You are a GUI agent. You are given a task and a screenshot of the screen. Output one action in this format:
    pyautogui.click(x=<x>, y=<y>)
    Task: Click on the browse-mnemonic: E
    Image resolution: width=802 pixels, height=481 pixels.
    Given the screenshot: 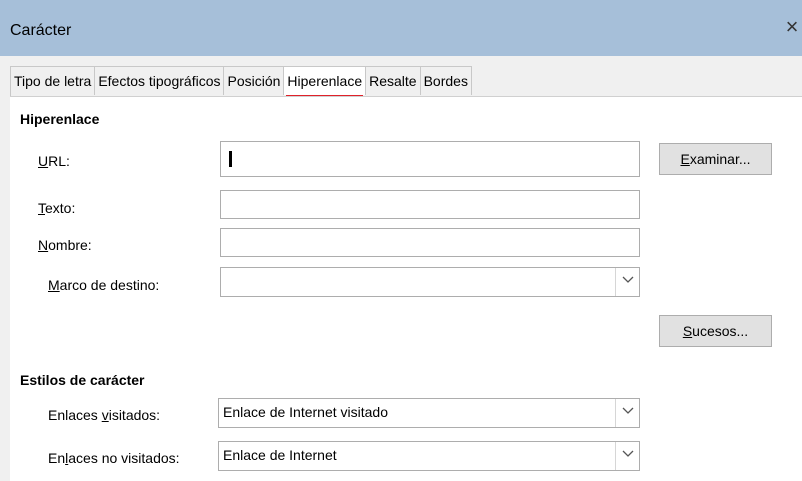 What is the action you would take?
    pyautogui.click(x=685, y=159)
    